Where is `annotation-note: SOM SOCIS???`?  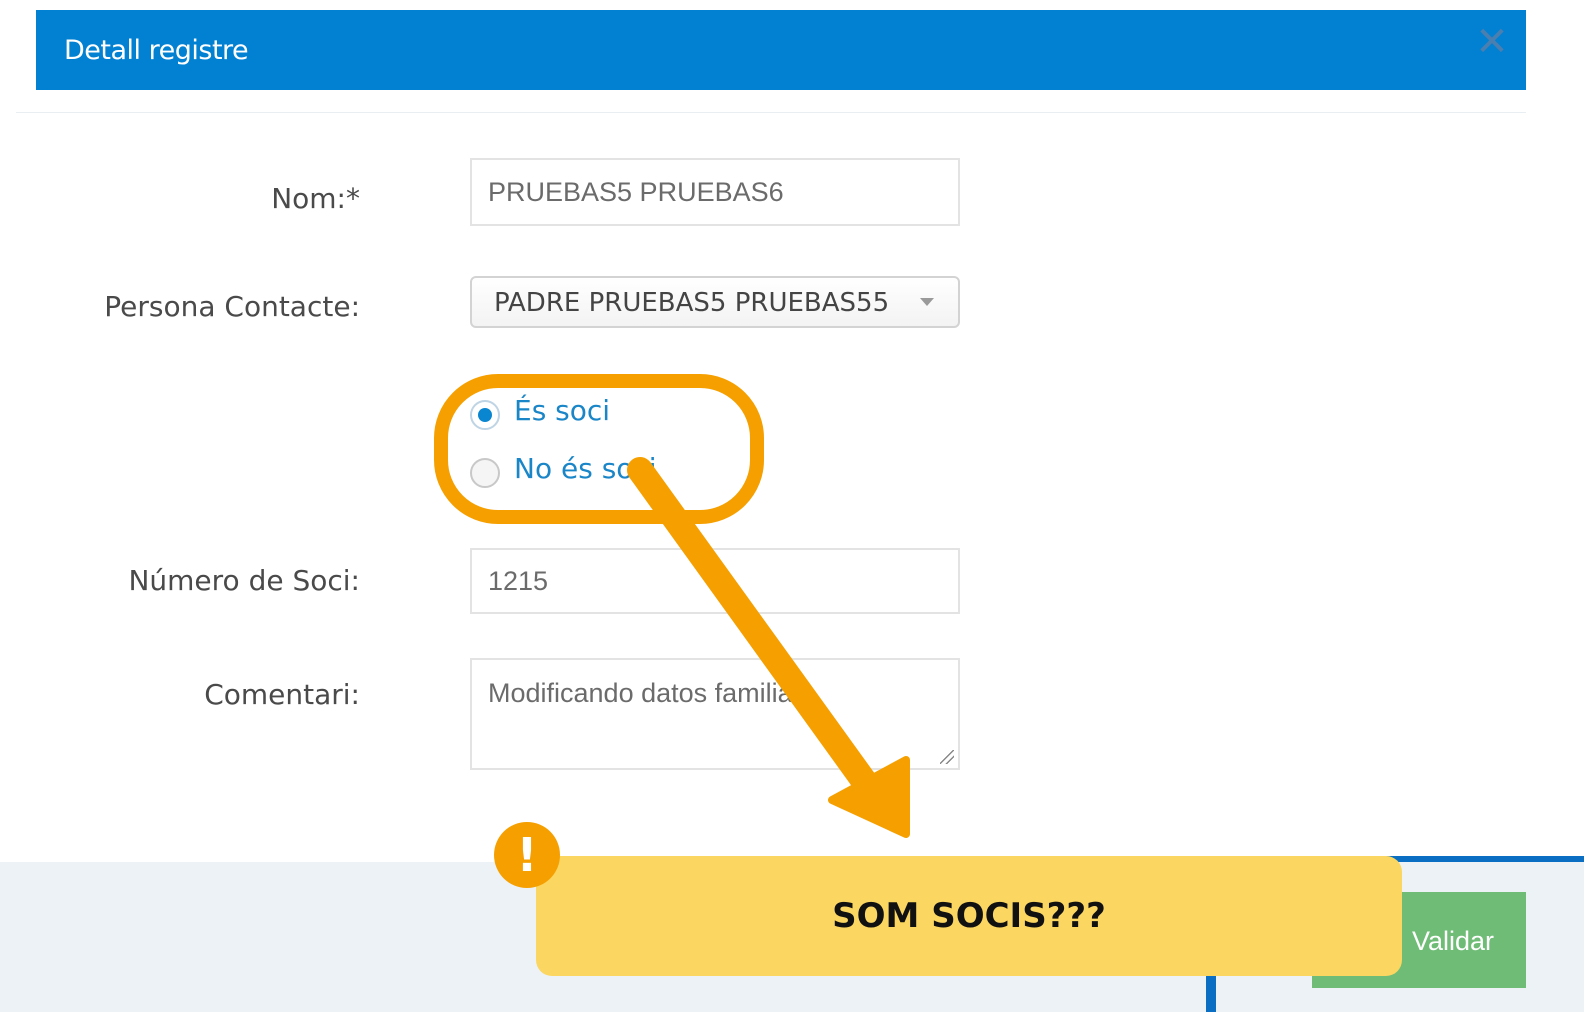
annotation-note: SOM SOCIS??? is located at coordinates (969, 916).